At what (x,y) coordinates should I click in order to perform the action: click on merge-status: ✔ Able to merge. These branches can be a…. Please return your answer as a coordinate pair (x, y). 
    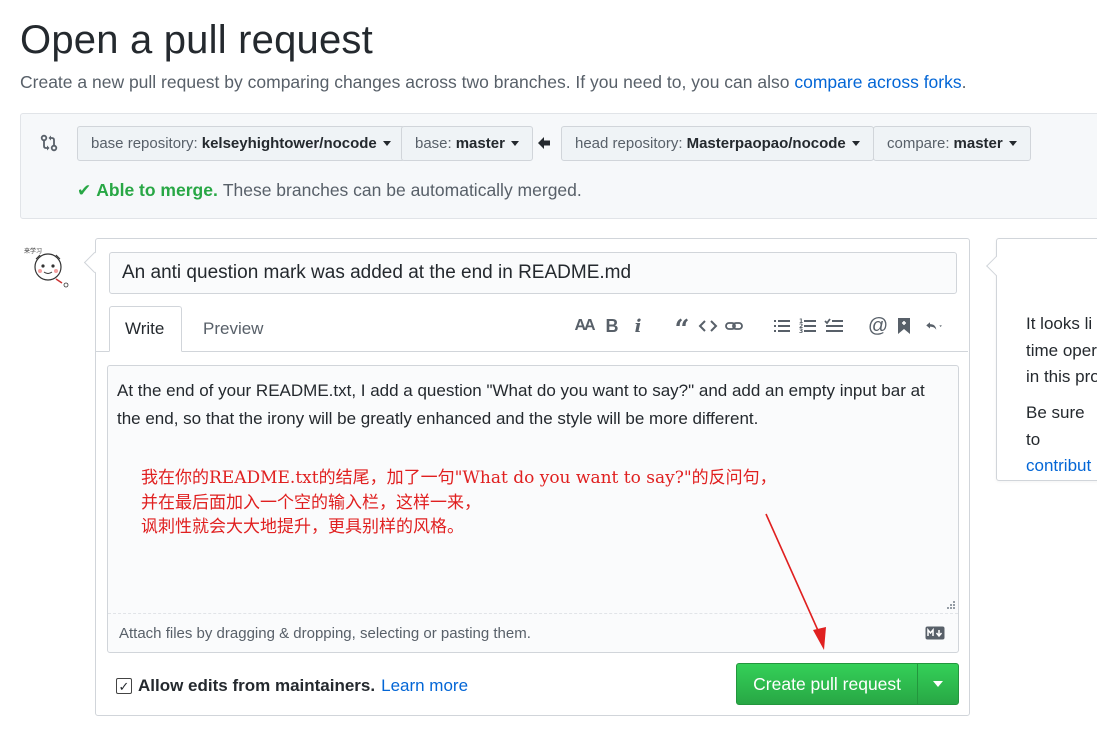
    Looking at the image, I should click on (329, 190).